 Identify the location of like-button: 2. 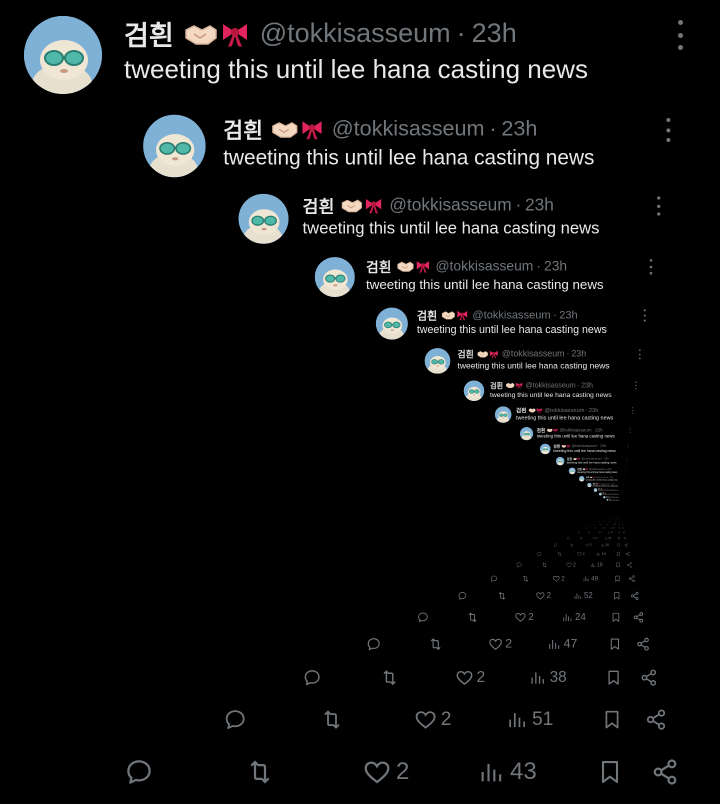
(385, 772).